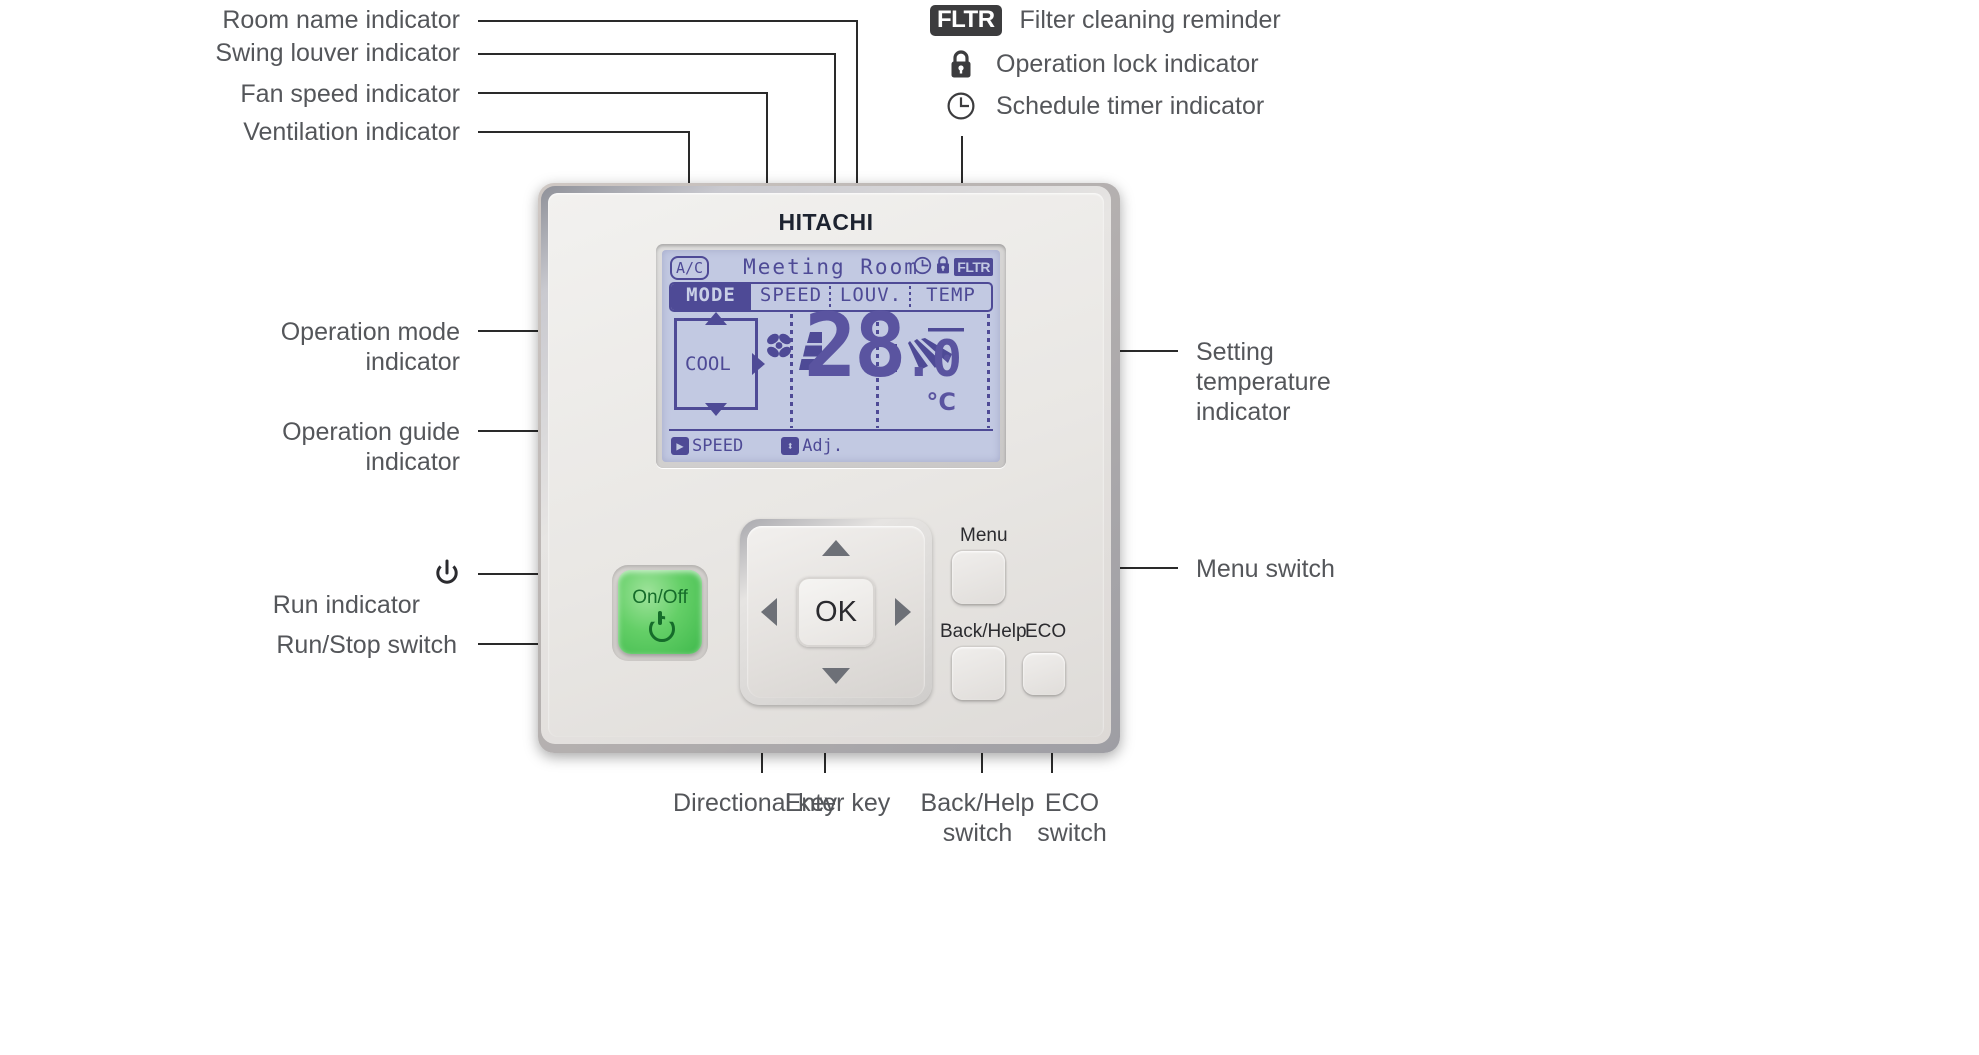 Image resolution: width=1979 pixels, height=1055 pixels. I want to click on annotation-ventilation: Ventilation indicator, so click(351, 132).